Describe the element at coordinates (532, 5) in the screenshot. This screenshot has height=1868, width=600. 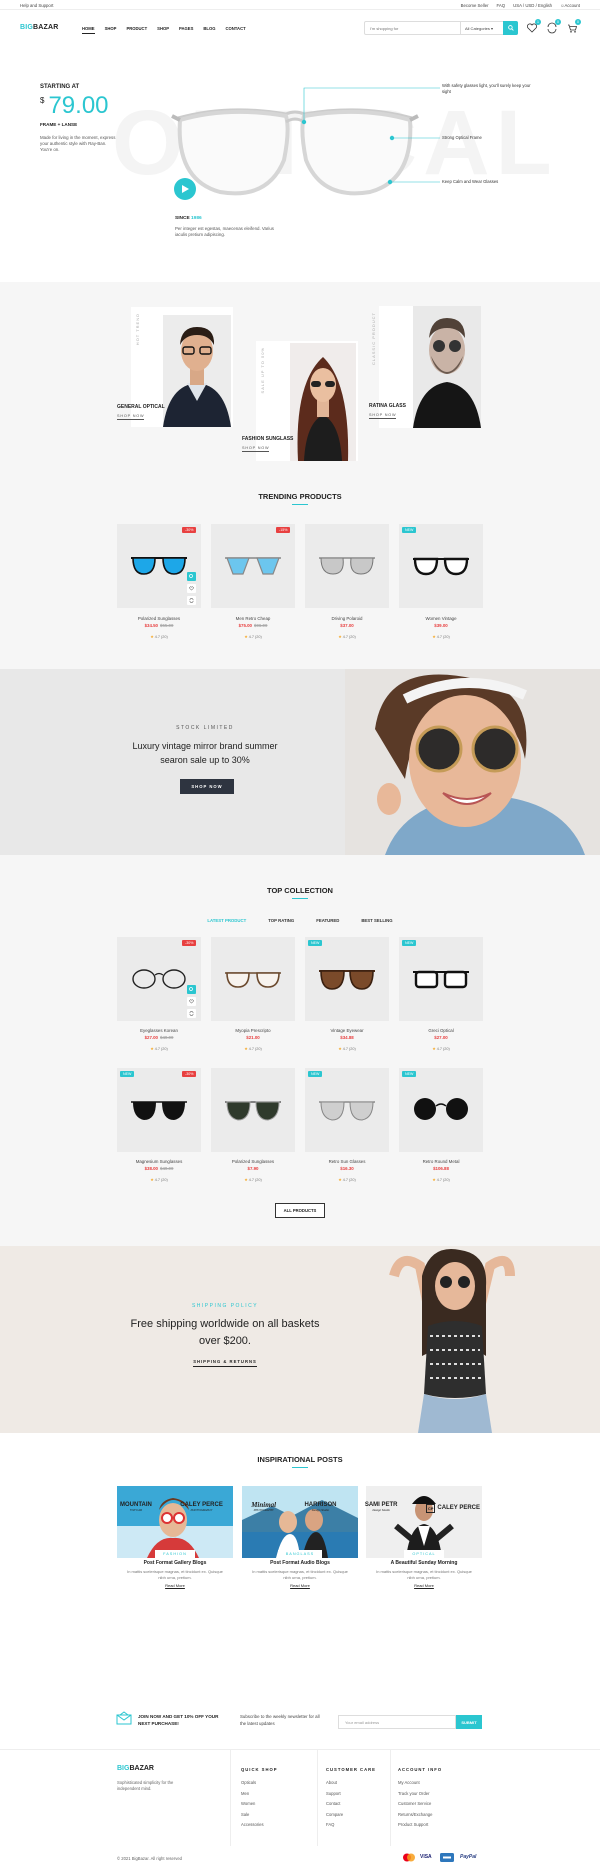
I see `locale-selector: USA / USD / English` at that location.